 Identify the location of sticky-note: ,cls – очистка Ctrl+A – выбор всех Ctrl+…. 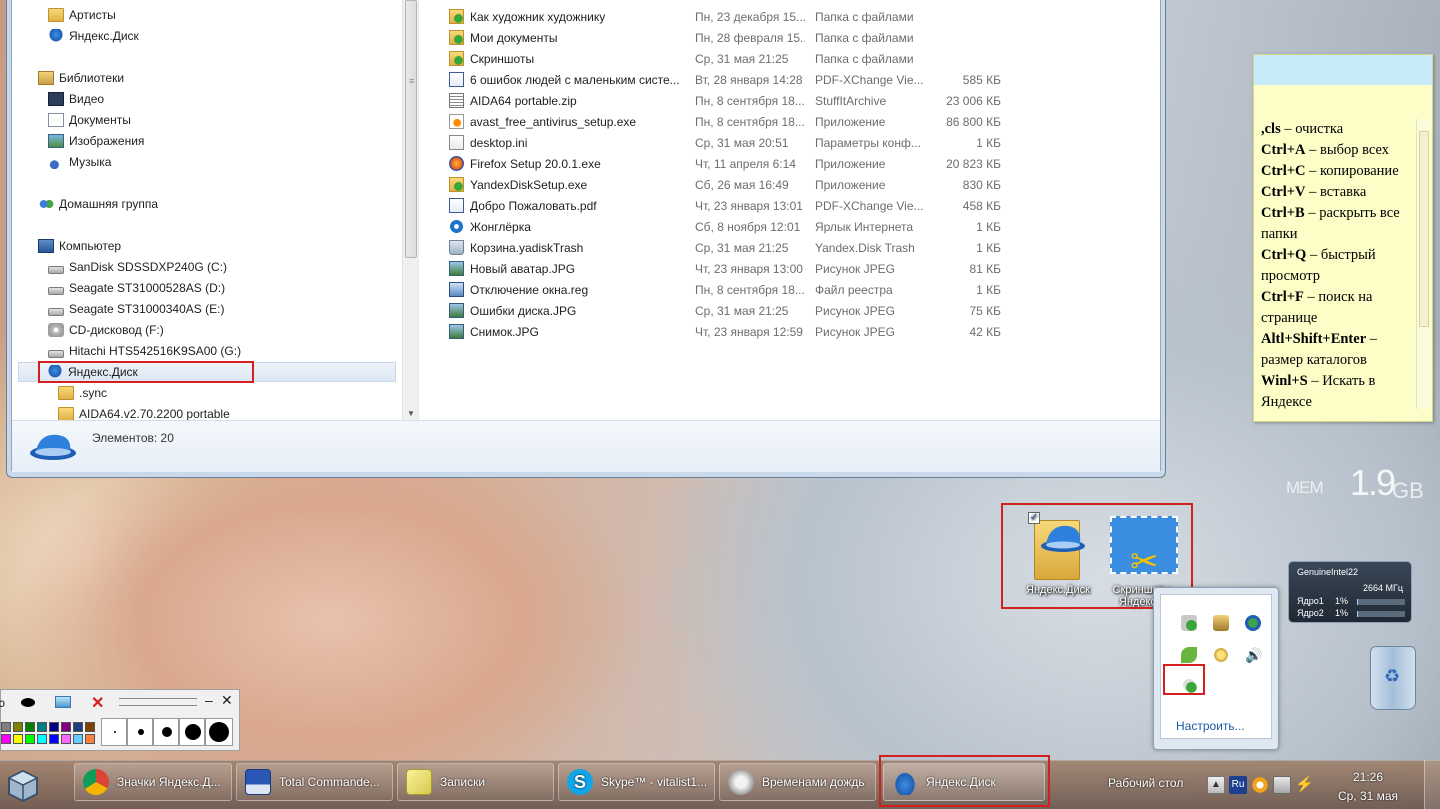
(1343, 238).